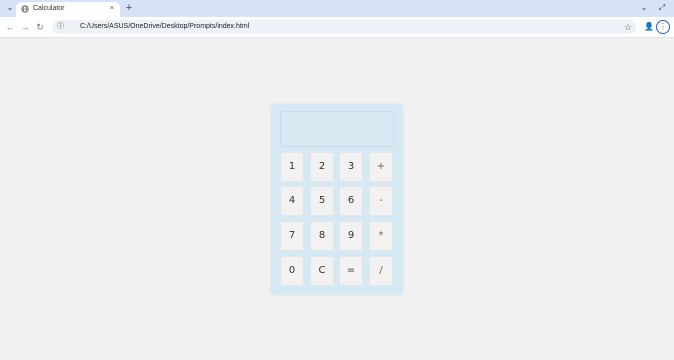 The height and width of the screenshot is (360, 674). What do you see at coordinates (49, 8) in the screenshot?
I see `tab-title: Calculator` at bounding box center [49, 8].